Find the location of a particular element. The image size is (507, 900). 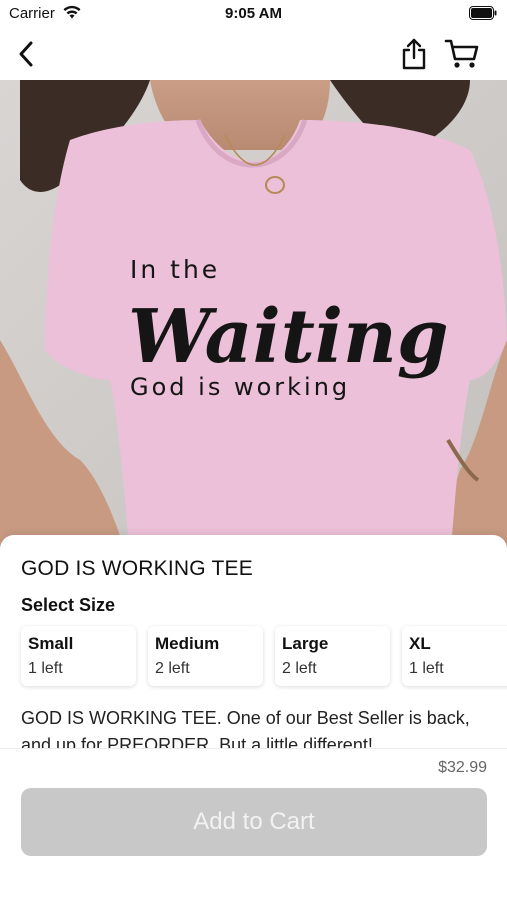

product-title: GOD IS WORKING TEE is located at coordinates (137, 568).